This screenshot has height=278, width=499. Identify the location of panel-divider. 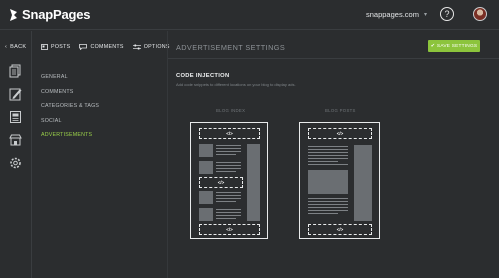
(167, 154).